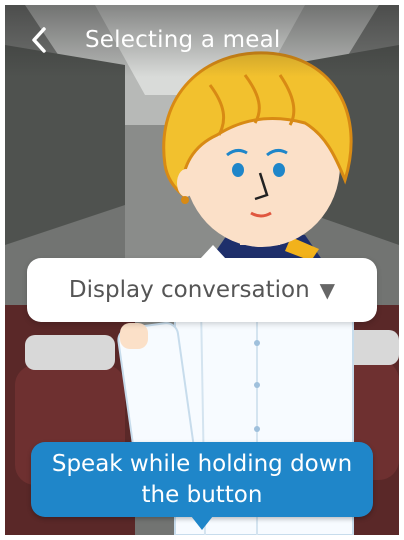 Image resolution: width=404 pixels, height=540 pixels. I want to click on display-conversation-button: Display conversation ▼, so click(202, 283).